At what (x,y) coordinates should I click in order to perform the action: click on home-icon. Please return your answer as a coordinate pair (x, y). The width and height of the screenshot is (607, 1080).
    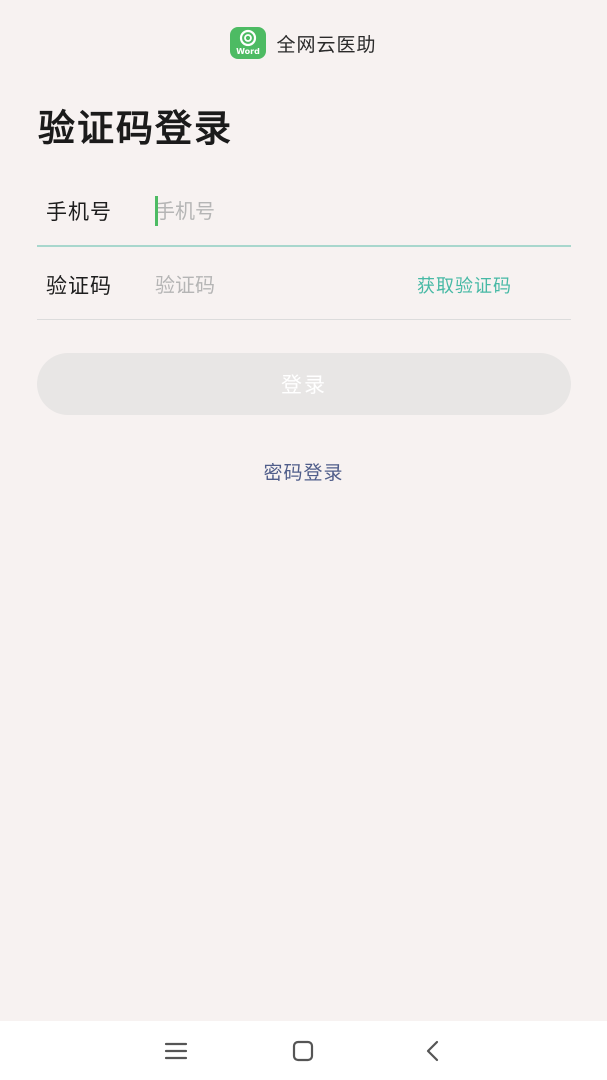
    Looking at the image, I should click on (303, 1051).